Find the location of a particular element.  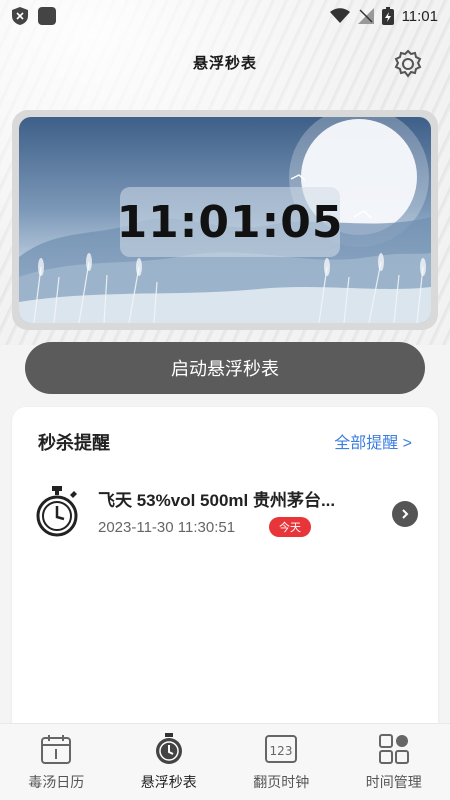

no-signal-icon is located at coordinates (365, 16).